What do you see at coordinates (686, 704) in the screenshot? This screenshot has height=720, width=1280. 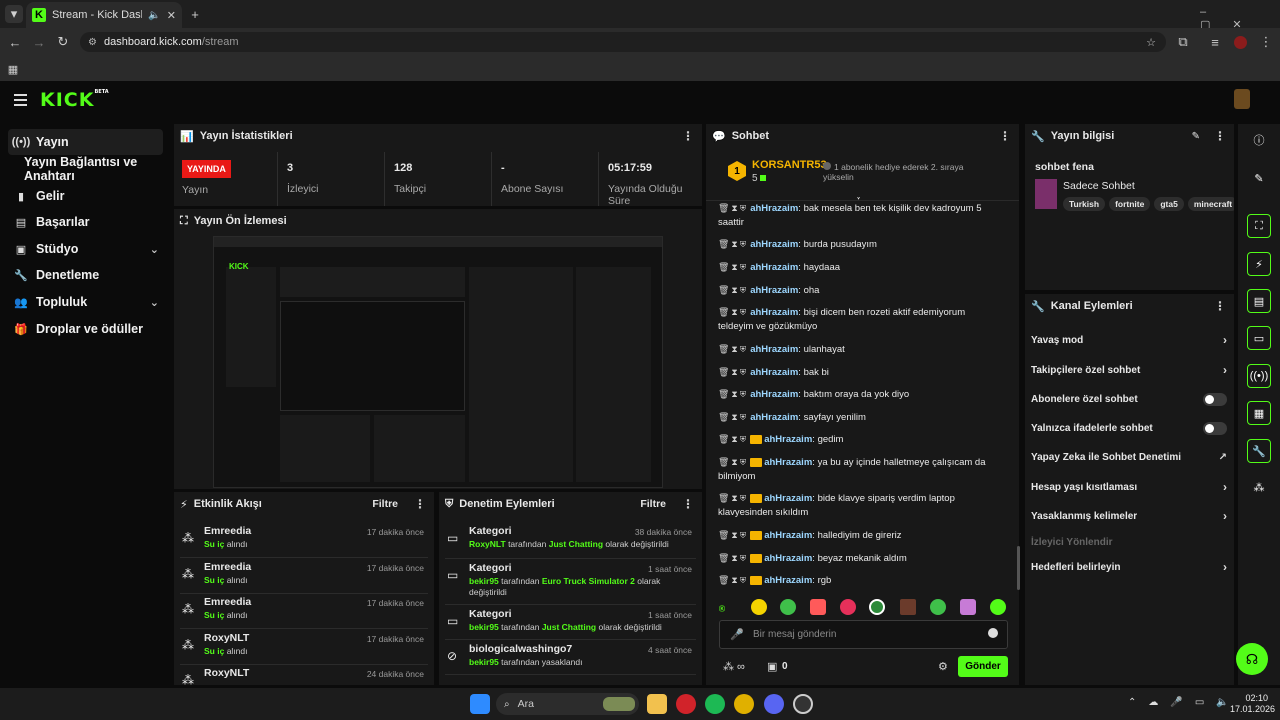 I see `opera-icon` at bounding box center [686, 704].